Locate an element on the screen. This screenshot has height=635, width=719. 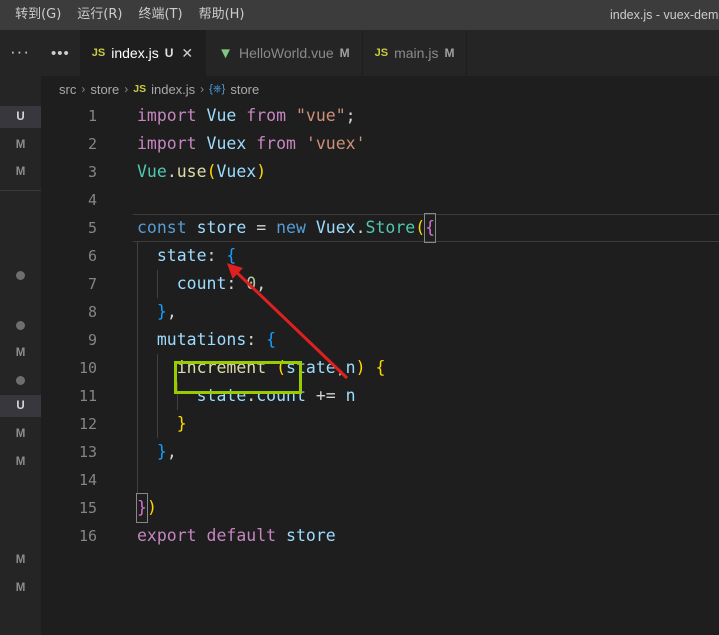
code-line: 4 is located at coordinates (380, 200).